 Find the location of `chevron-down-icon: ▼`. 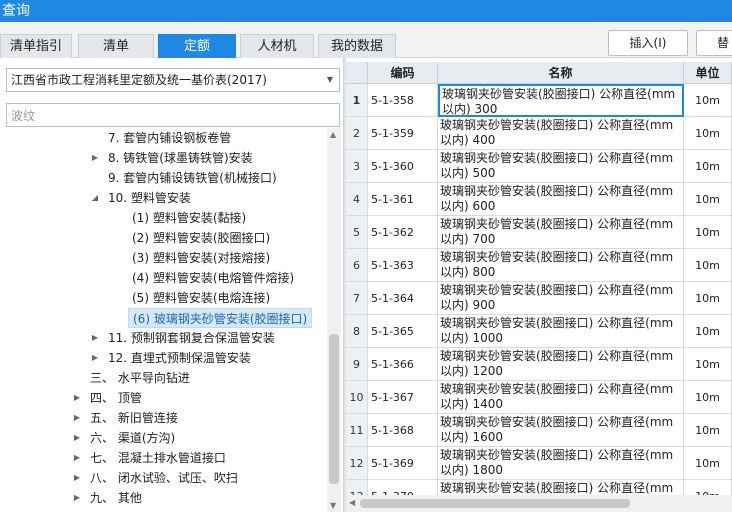

chevron-down-icon: ▼ is located at coordinates (330, 80).